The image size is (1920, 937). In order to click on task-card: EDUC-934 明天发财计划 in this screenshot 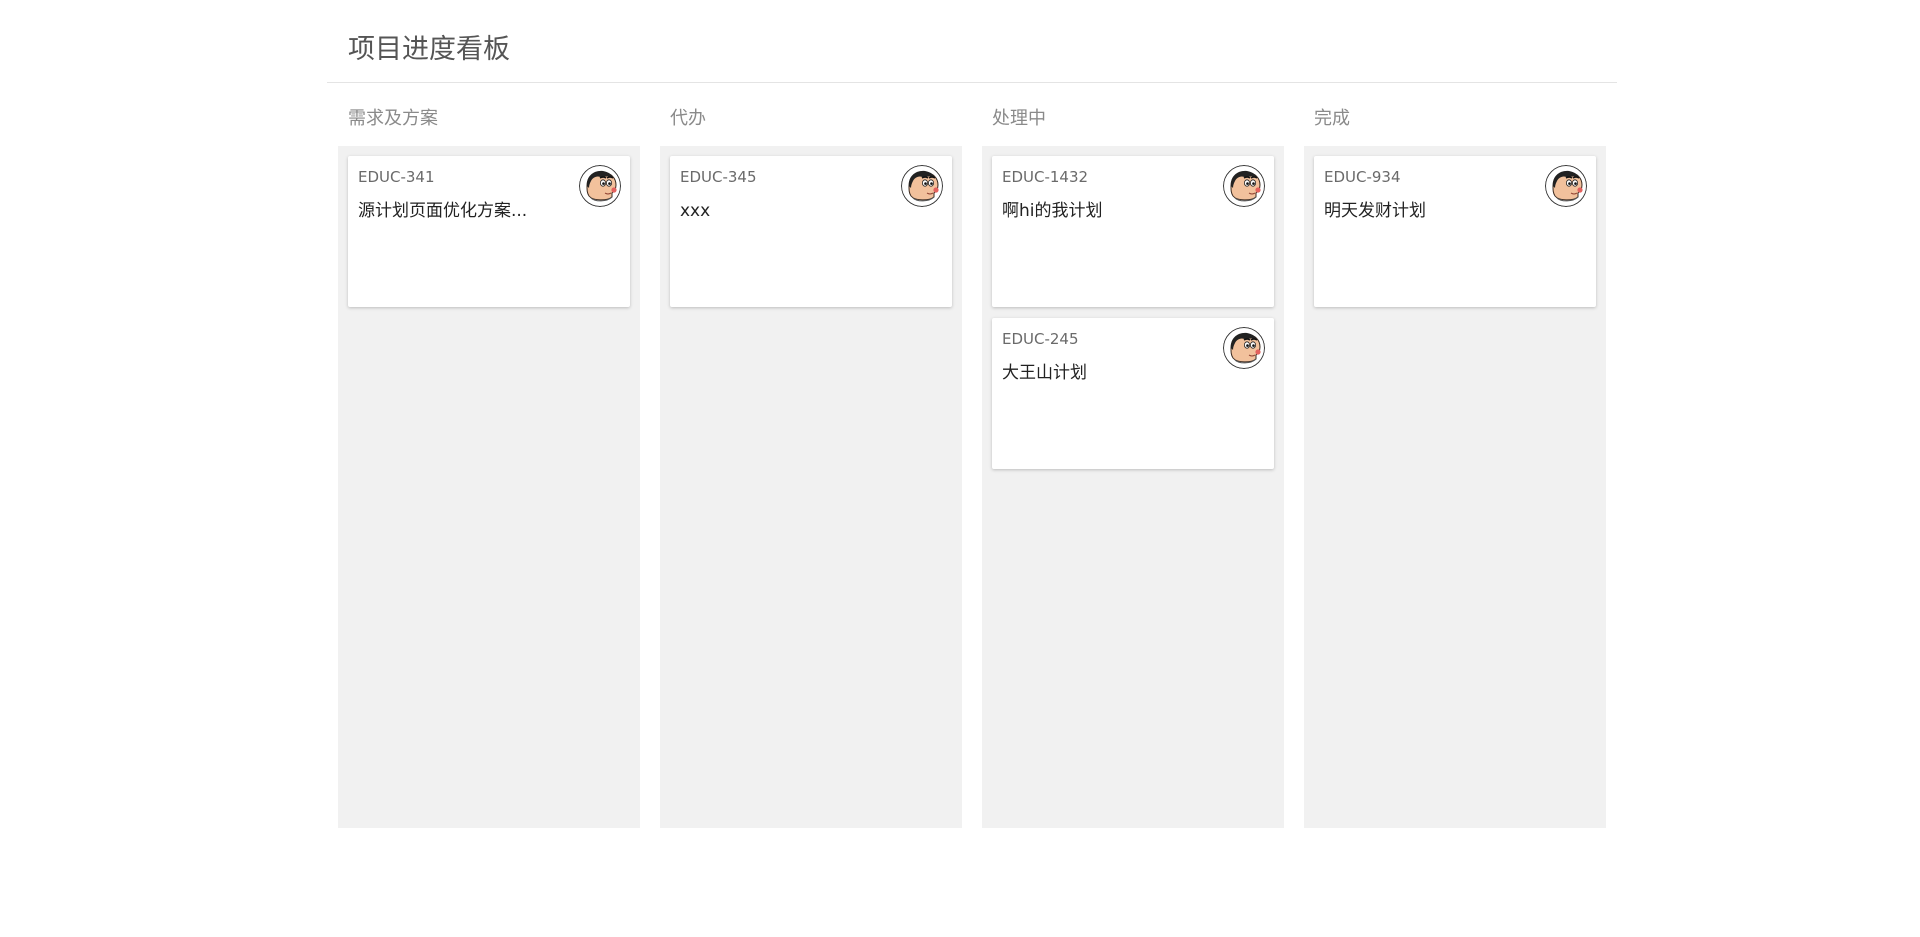, I will do `click(1455, 231)`.